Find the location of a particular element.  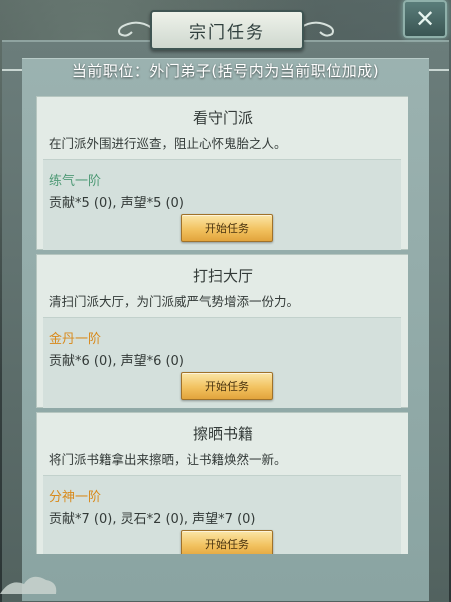

dialog-title: 宗门任务 is located at coordinates (227, 32).